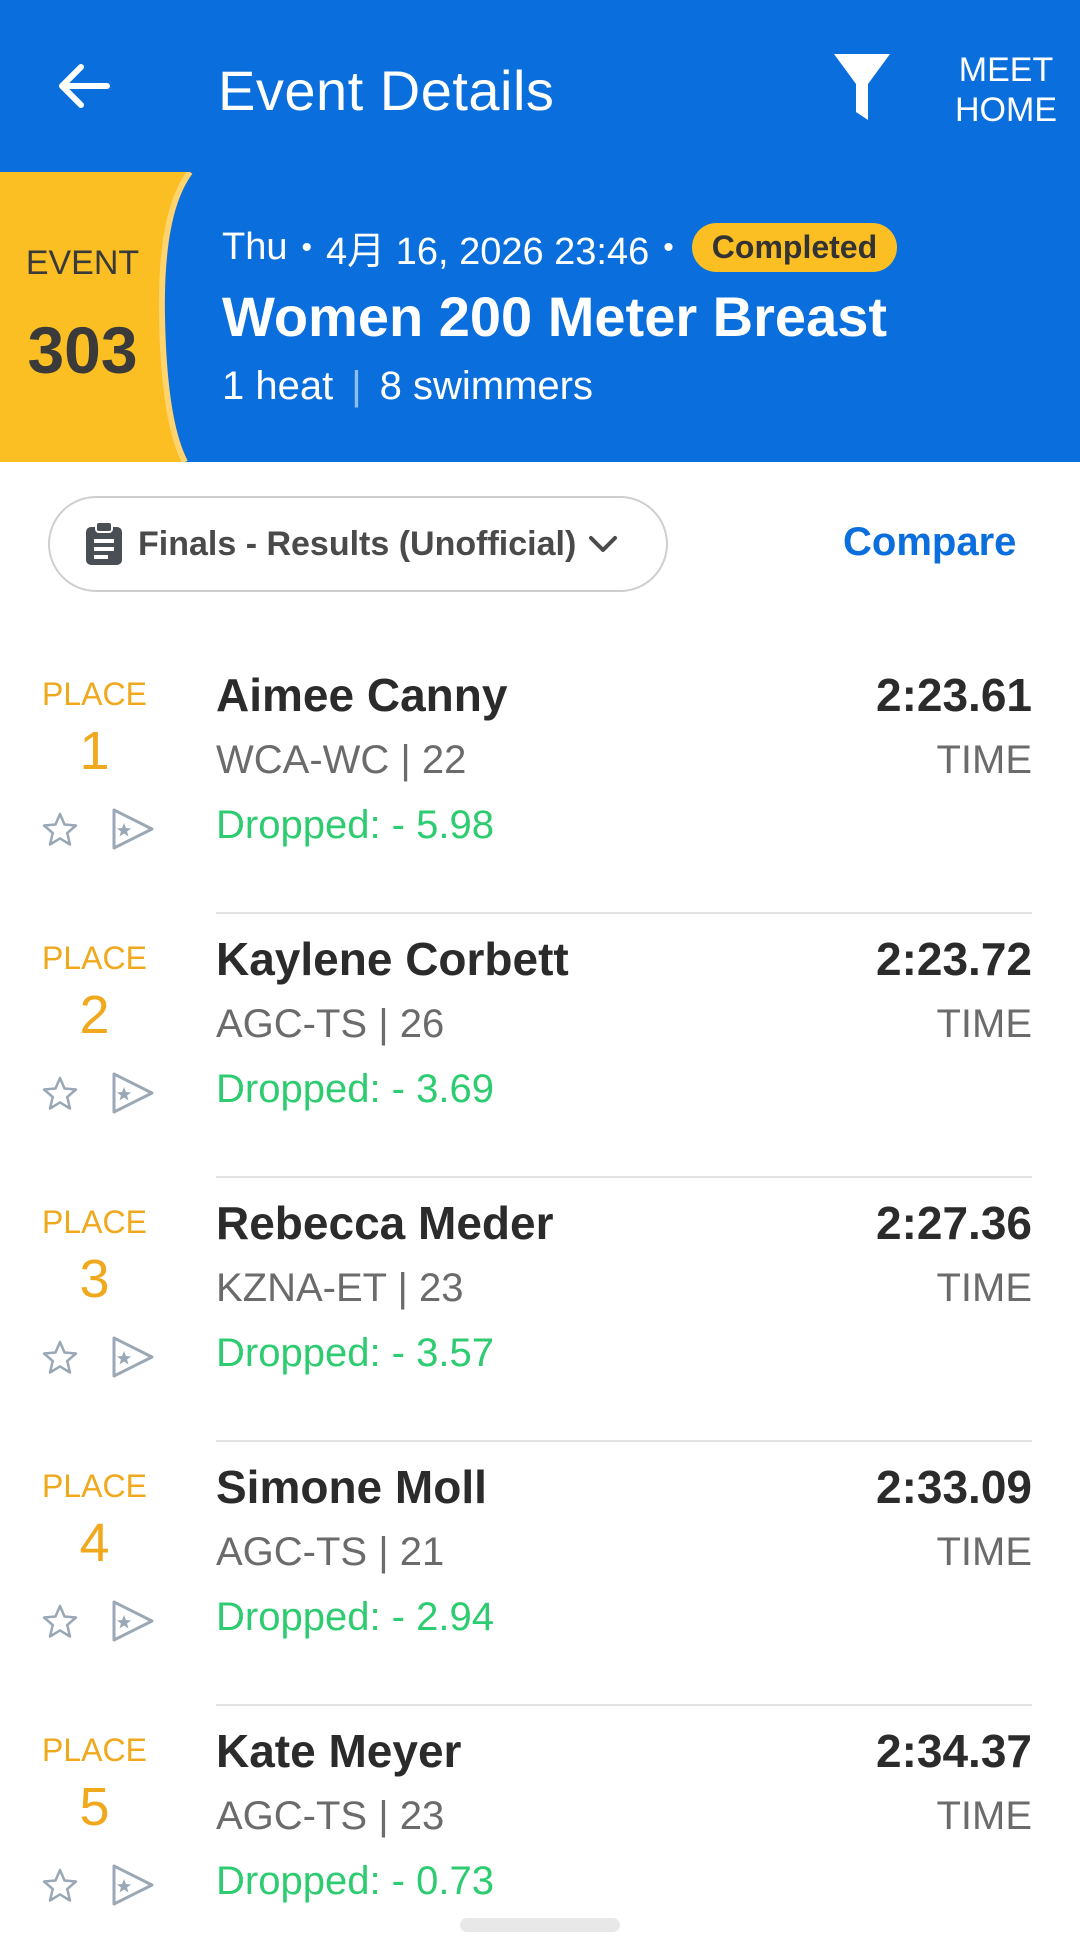  Describe the element at coordinates (355, 1089) in the screenshot. I see `time-dropped: Dropped: - 3.69` at that location.